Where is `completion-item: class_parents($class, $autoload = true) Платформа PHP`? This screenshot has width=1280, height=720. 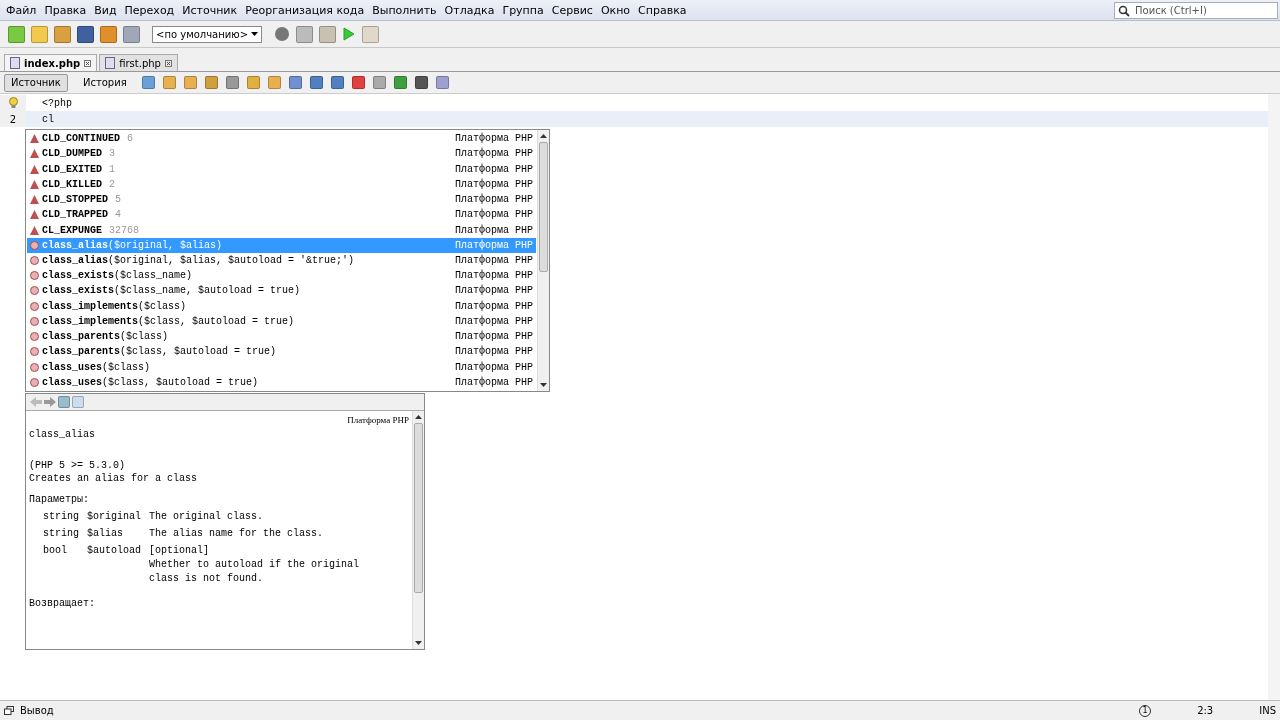
completion-item: class_parents($class, $autoload = true) Платформа PHP is located at coordinates (281, 352).